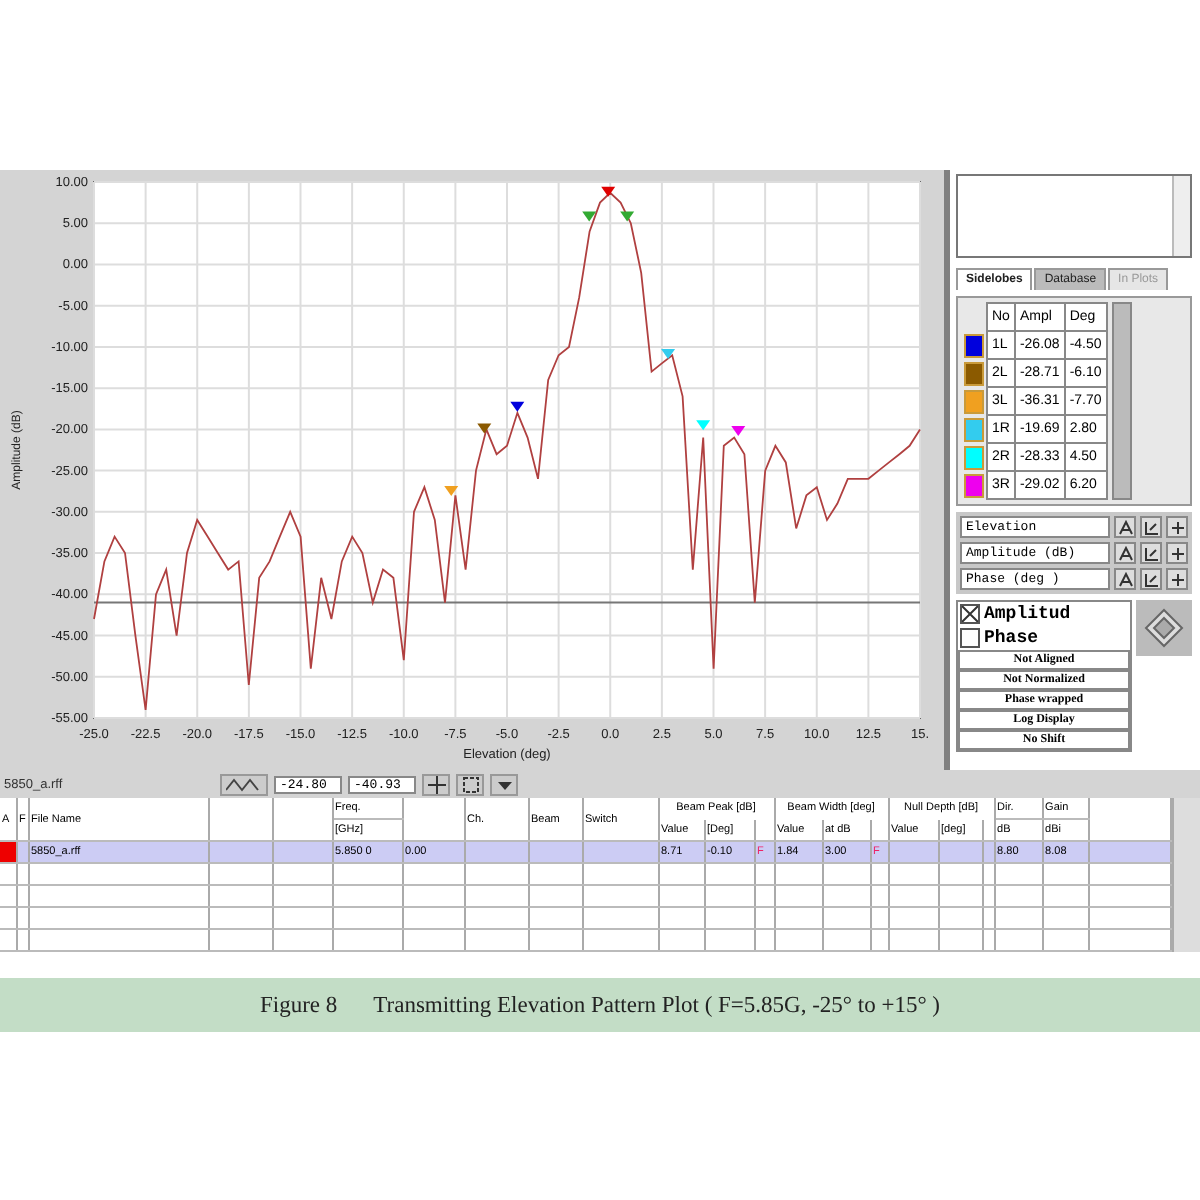 The image size is (1200, 1200). Describe the element at coordinates (657, 1005) in the screenshot. I see `figure-caption: Transmitting Elevation Pattern Plot ( F=5.85G, -25° to +15° )` at that location.